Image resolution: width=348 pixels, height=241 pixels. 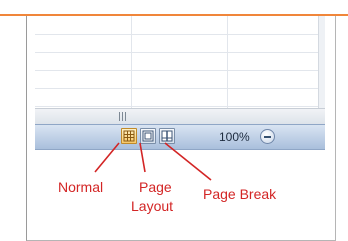 I want to click on zoom-out-button, so click(x=267, y=136).